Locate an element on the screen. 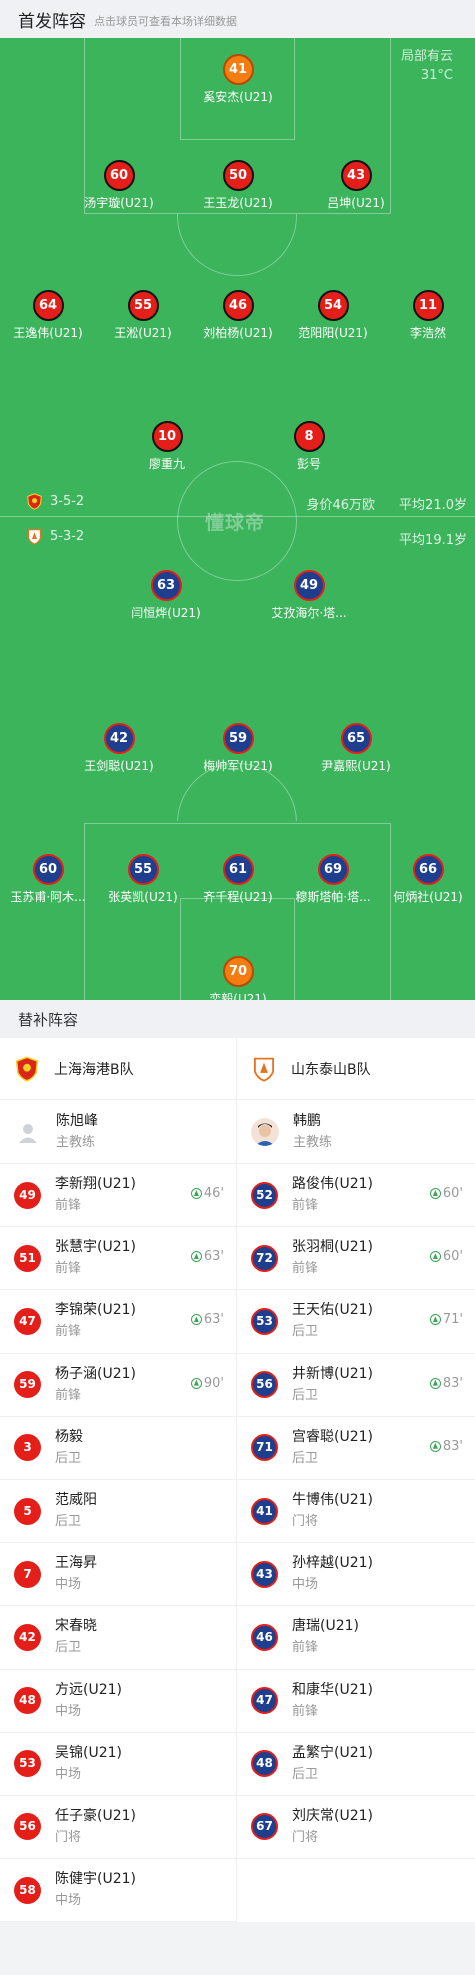  sub-player-row: 53 吴锦(U21) 中场 is located at coordinates (118, 1764).